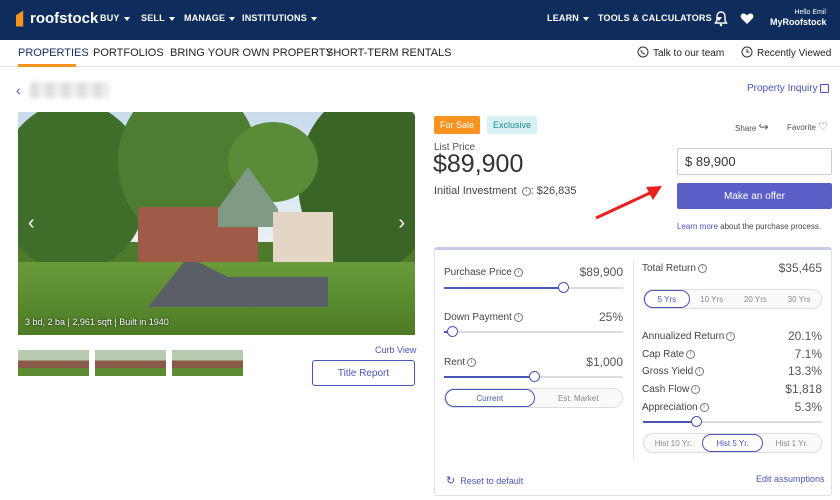  Describe the element at coordinates (790, 479) in the screenshot. I see `edit-assumptions-link: Edit assumptions` at that location.